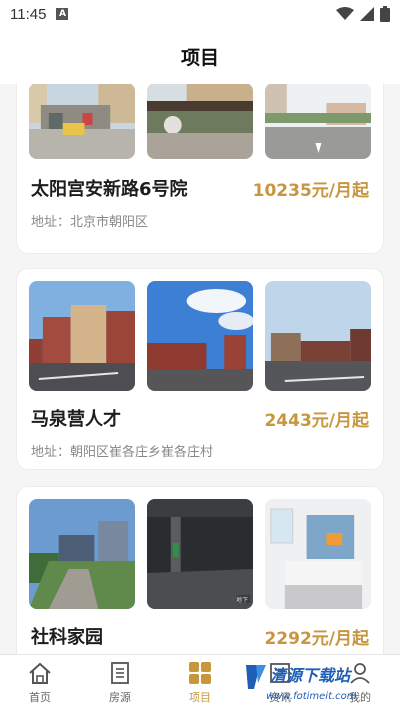 This screenshot has width=400, height=711. What do you see at coordinates (200, 697) in the screenshot?
I see `tab-label: 项目` at bounding box center [200, 697].